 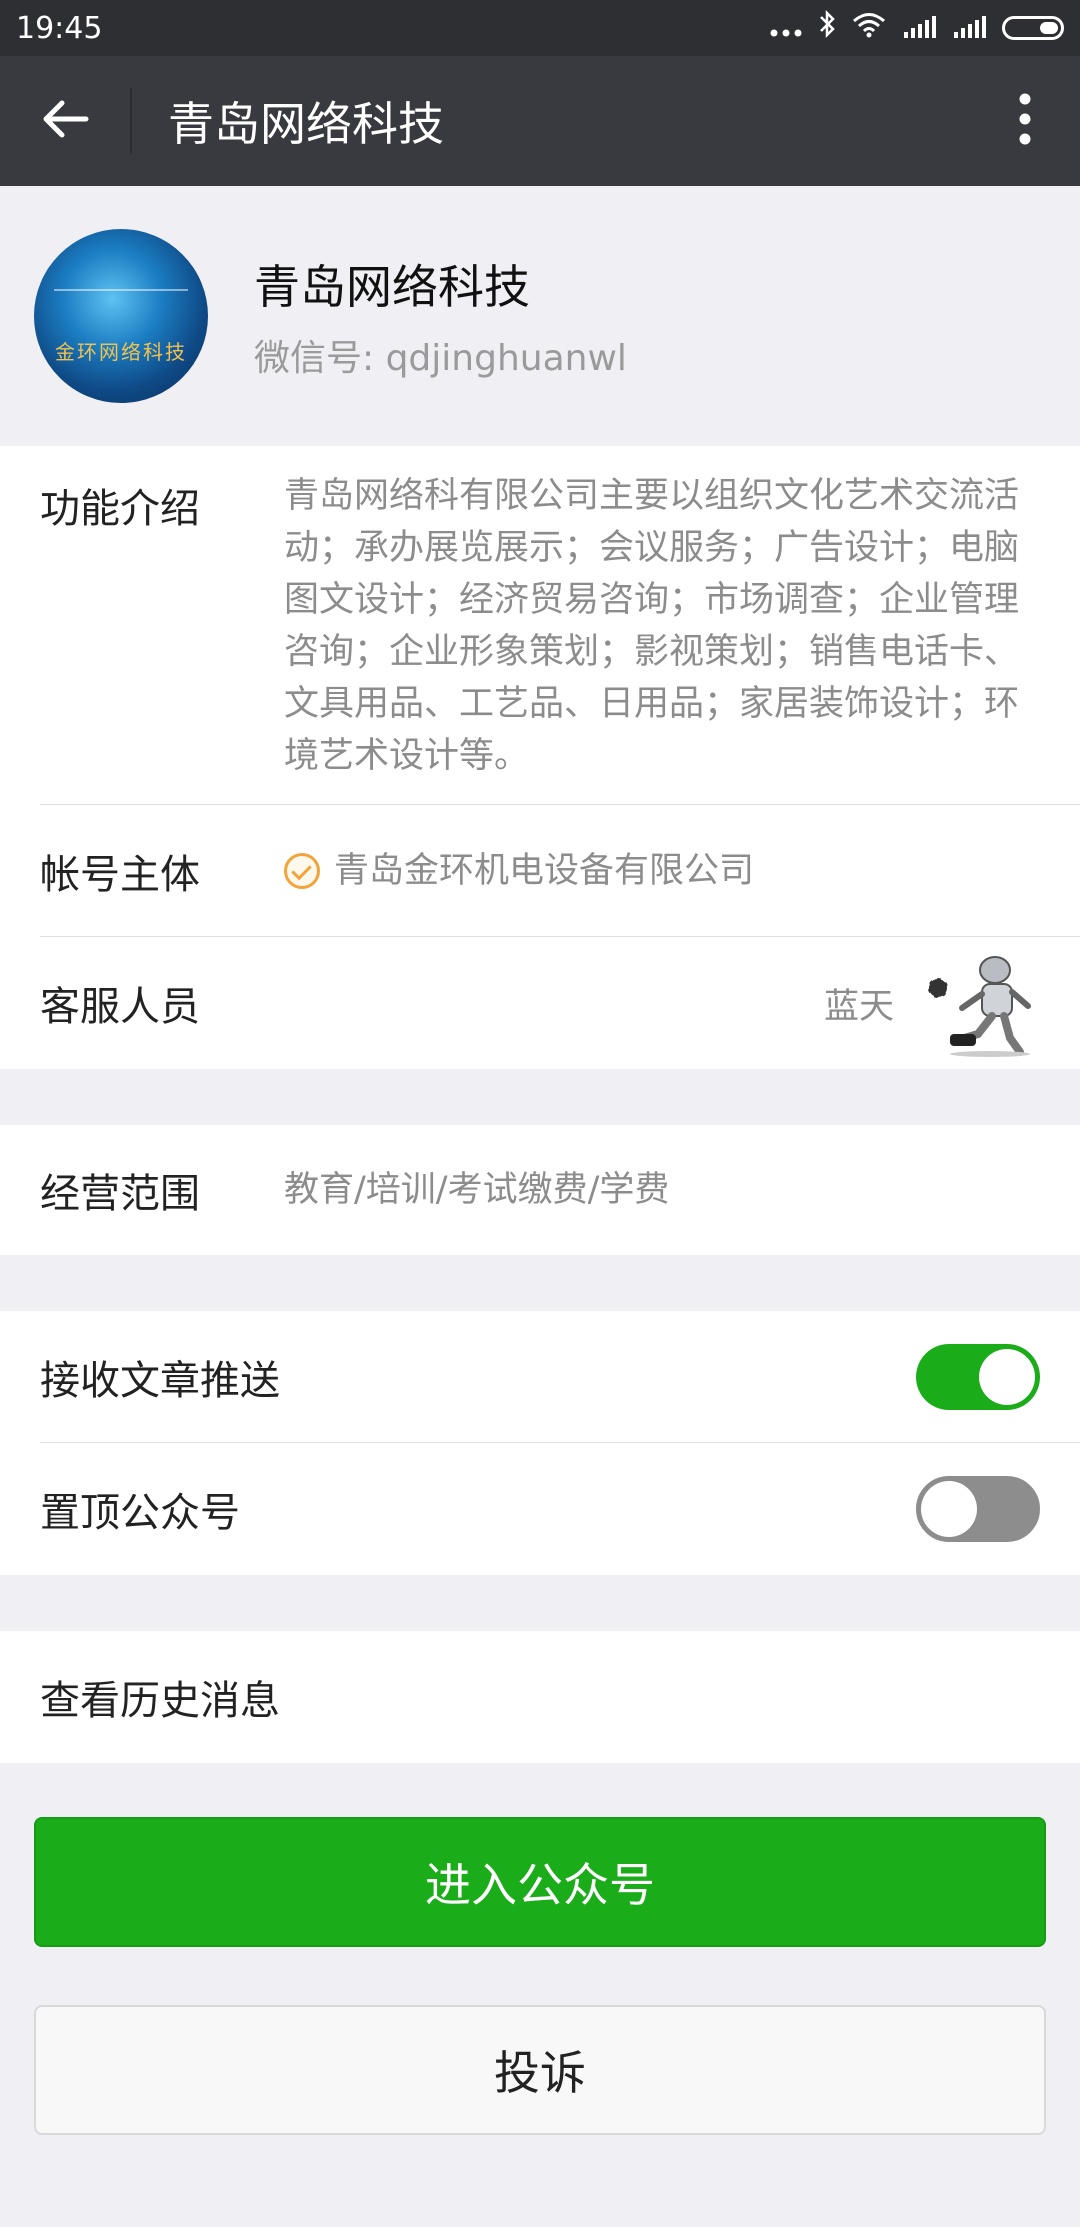 I want to click on history-card: 查看历史消息, so click(x=540, y=1697).